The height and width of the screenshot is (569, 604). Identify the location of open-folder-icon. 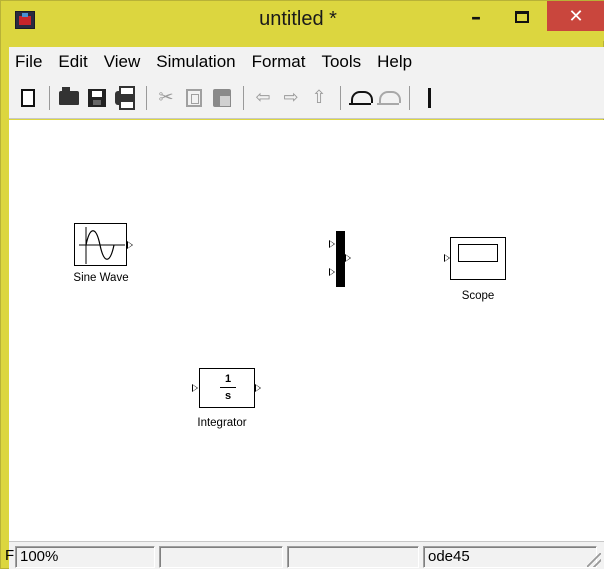
(69, 95).